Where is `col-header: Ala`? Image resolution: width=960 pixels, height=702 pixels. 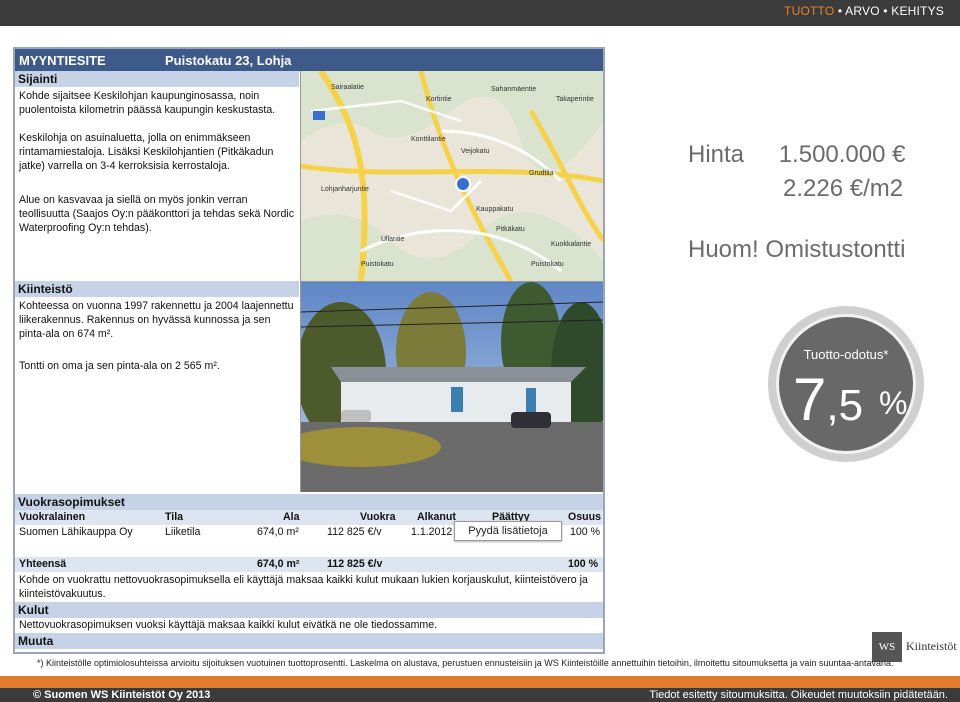
col-header: Ala is located at coordinates (291, 517).